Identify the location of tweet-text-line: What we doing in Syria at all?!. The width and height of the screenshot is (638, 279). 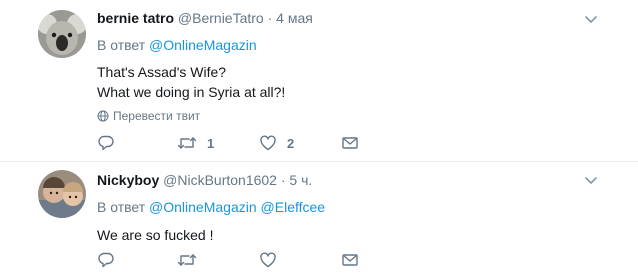
(191, 92).